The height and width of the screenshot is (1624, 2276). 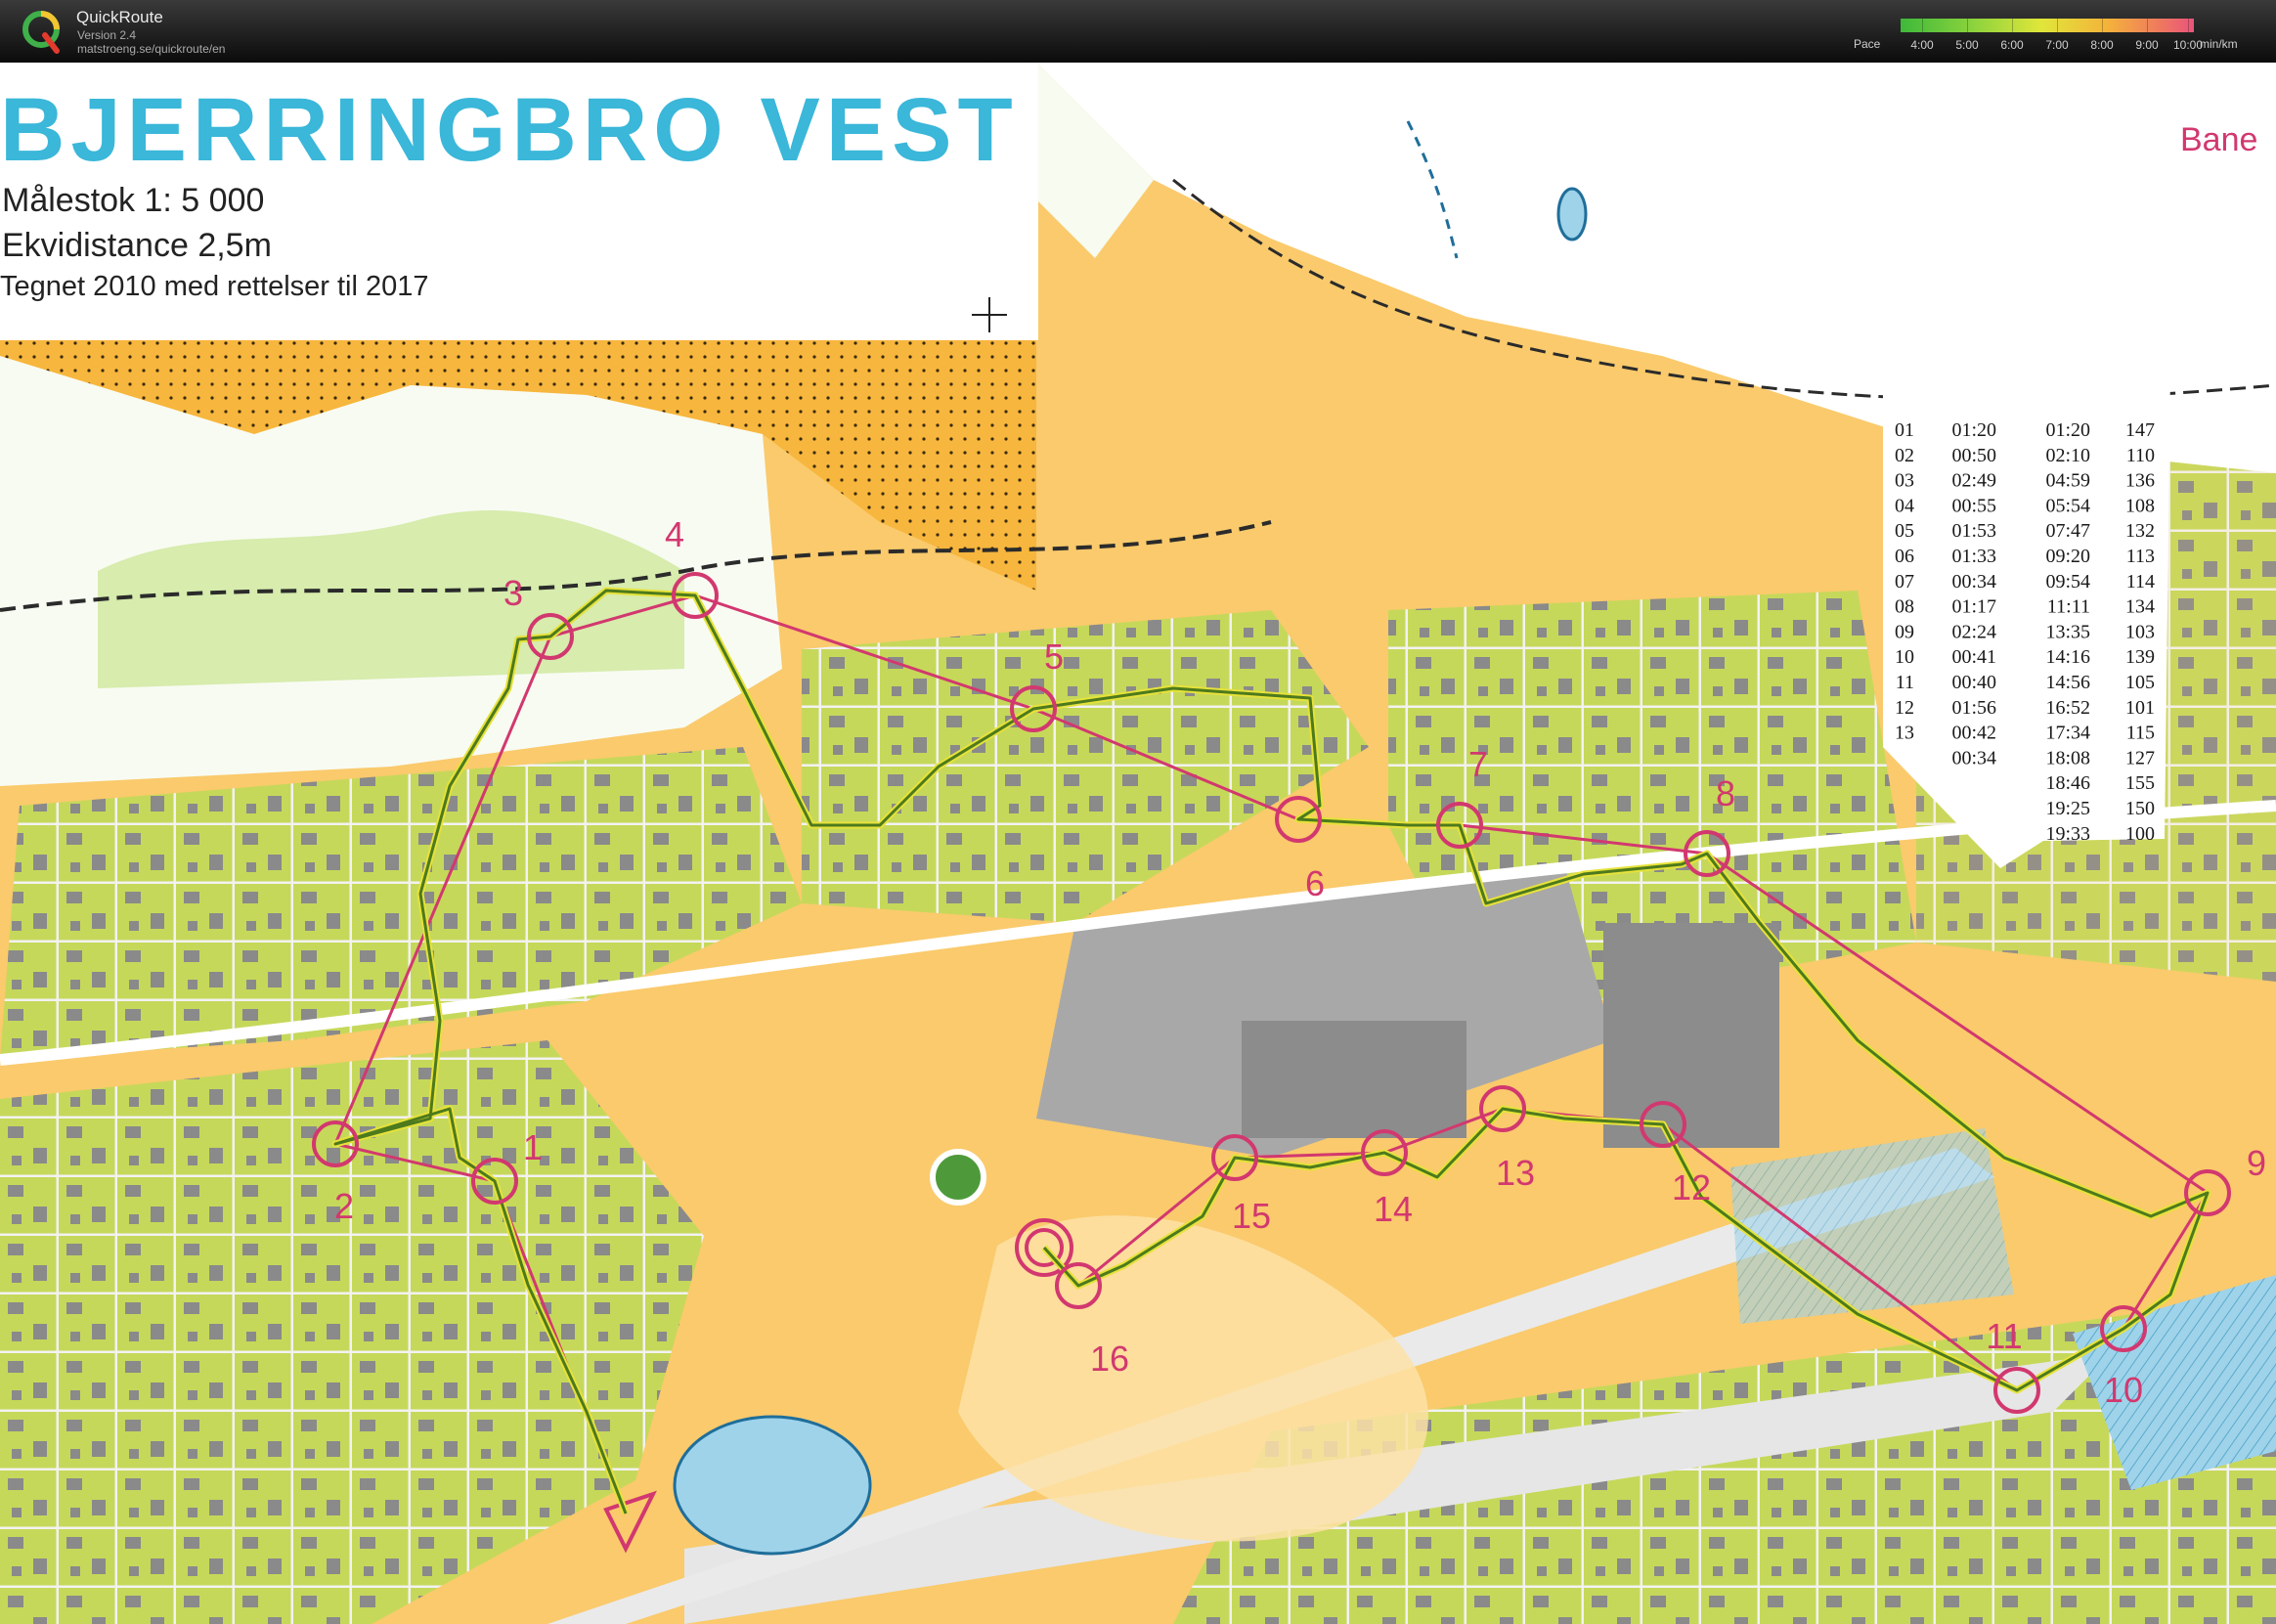 I want to click on split-control-number: 05, so click(x=1904, y=531).